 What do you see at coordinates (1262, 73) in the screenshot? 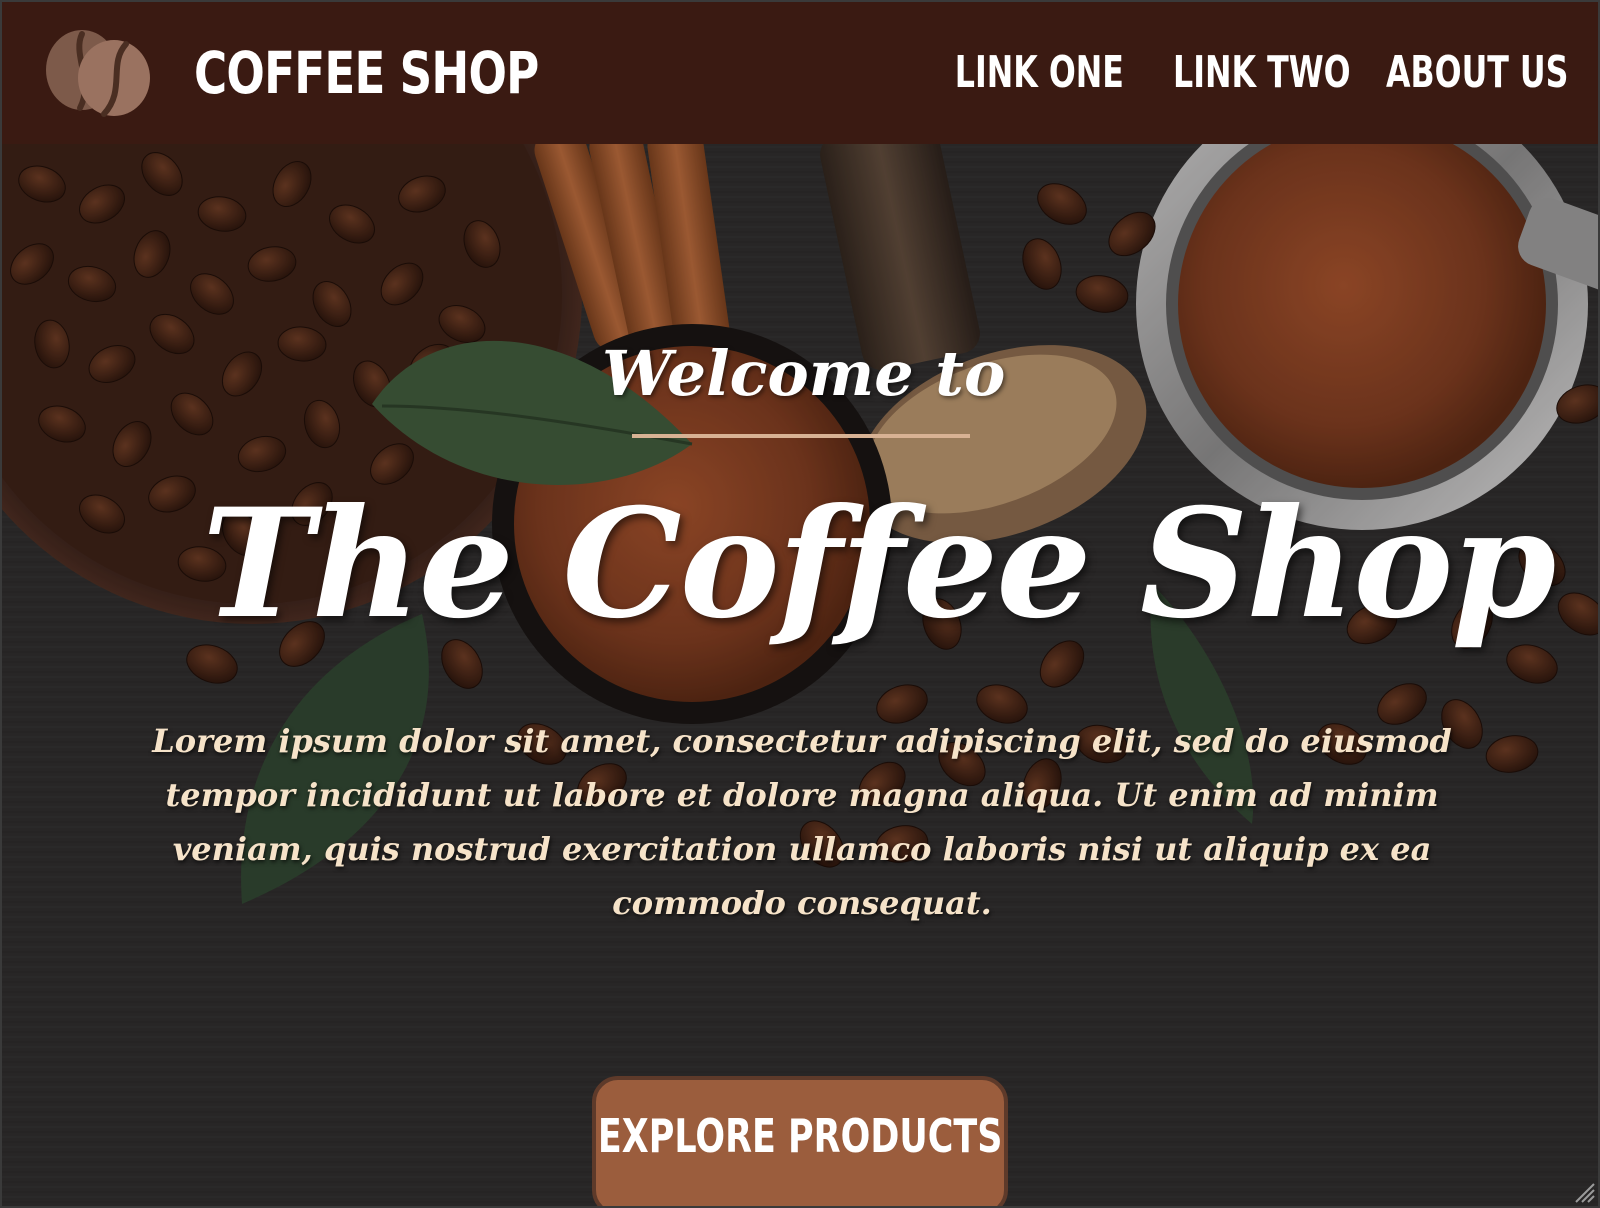
I see `nav-link-two: LINK TWO` at bounding box center [1262, 73].